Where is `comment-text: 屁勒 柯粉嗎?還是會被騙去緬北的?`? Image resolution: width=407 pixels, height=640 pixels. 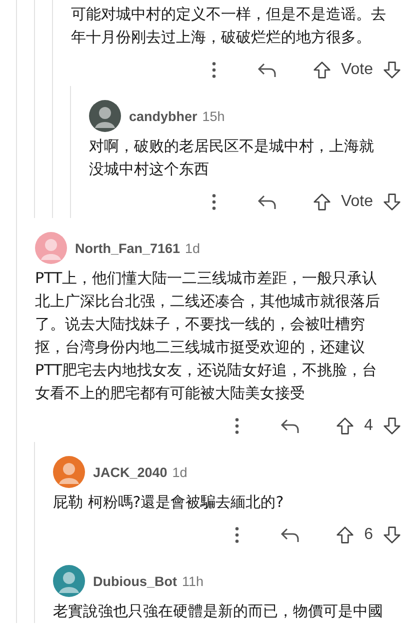
comment-text: 屁勒 柯粉嗎?還是會被騙去緬北的? is located at coordinates (169, 502).